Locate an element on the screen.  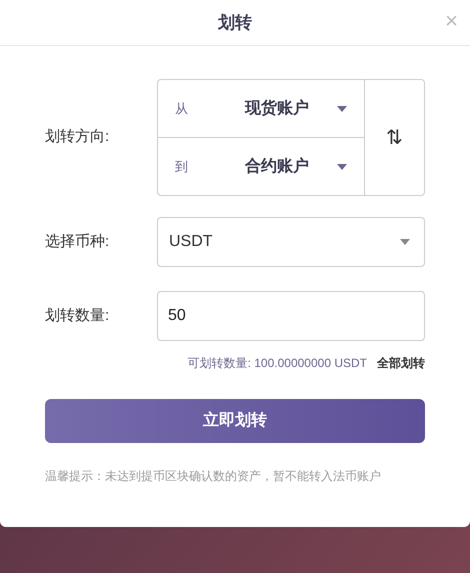
field-label: 划转数量: is located at coordinates (77, 316).